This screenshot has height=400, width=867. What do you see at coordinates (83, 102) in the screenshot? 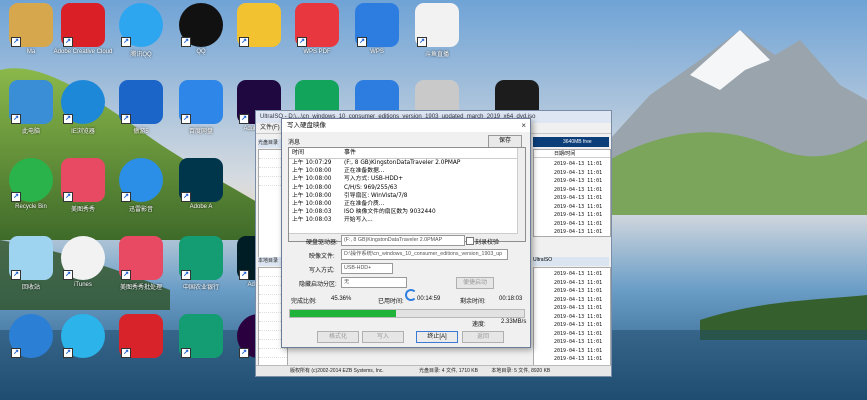
I see `ie-icon: ↗` at bounding box center [83, 102].